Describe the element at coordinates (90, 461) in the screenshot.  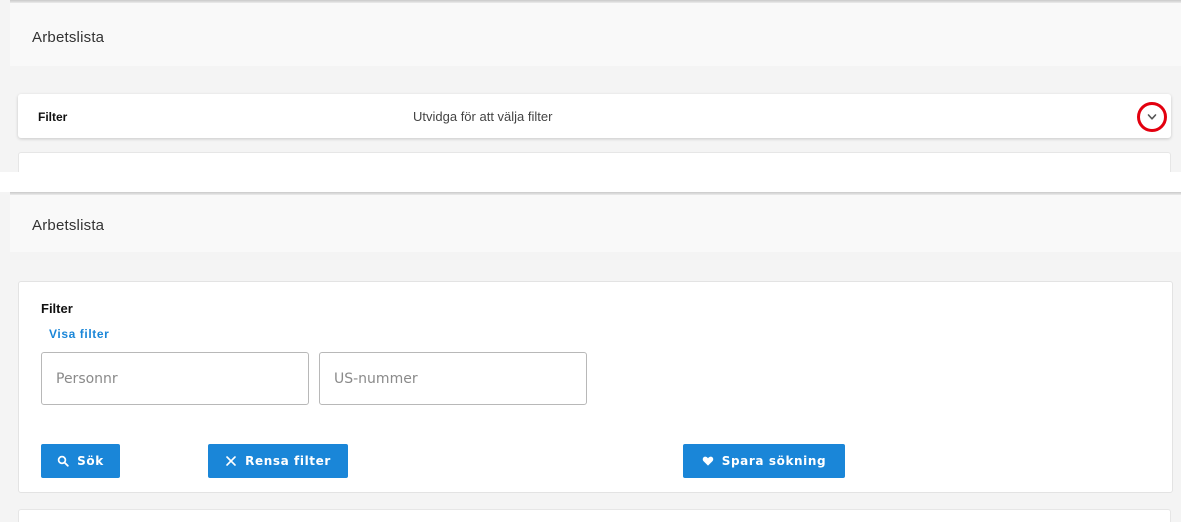
I see `search-button-label: Sök` at that location.